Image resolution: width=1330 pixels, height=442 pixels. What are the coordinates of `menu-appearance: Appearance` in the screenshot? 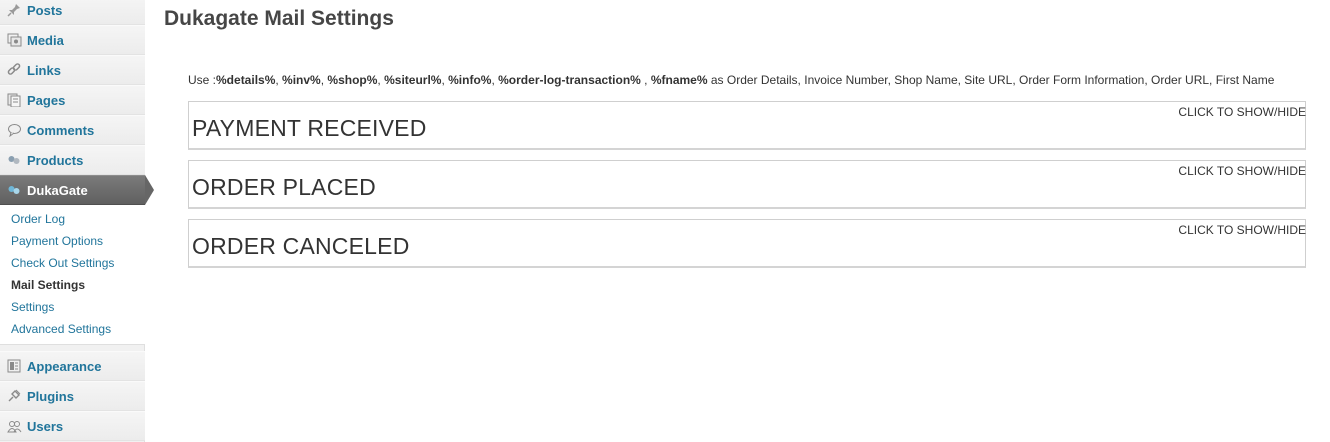 It's located at (72, 366).